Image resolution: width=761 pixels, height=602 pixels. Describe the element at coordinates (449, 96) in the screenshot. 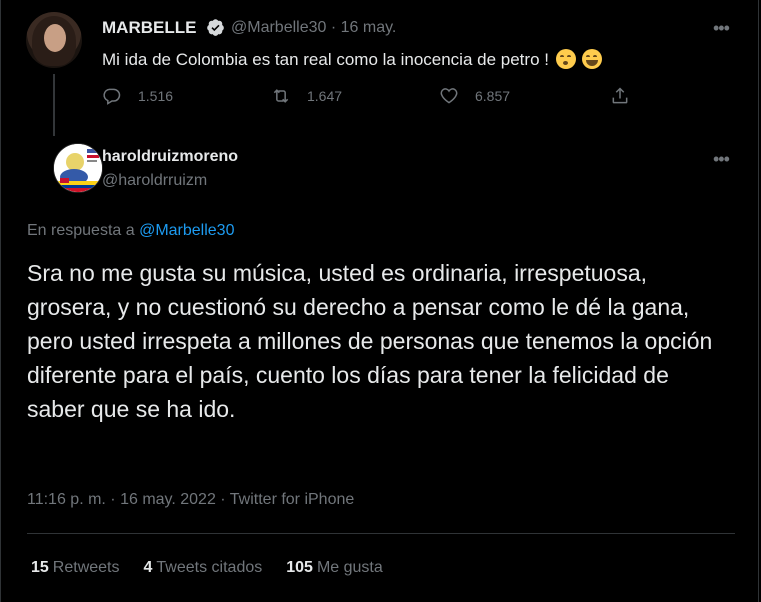

I see `heart-icon` at that location.